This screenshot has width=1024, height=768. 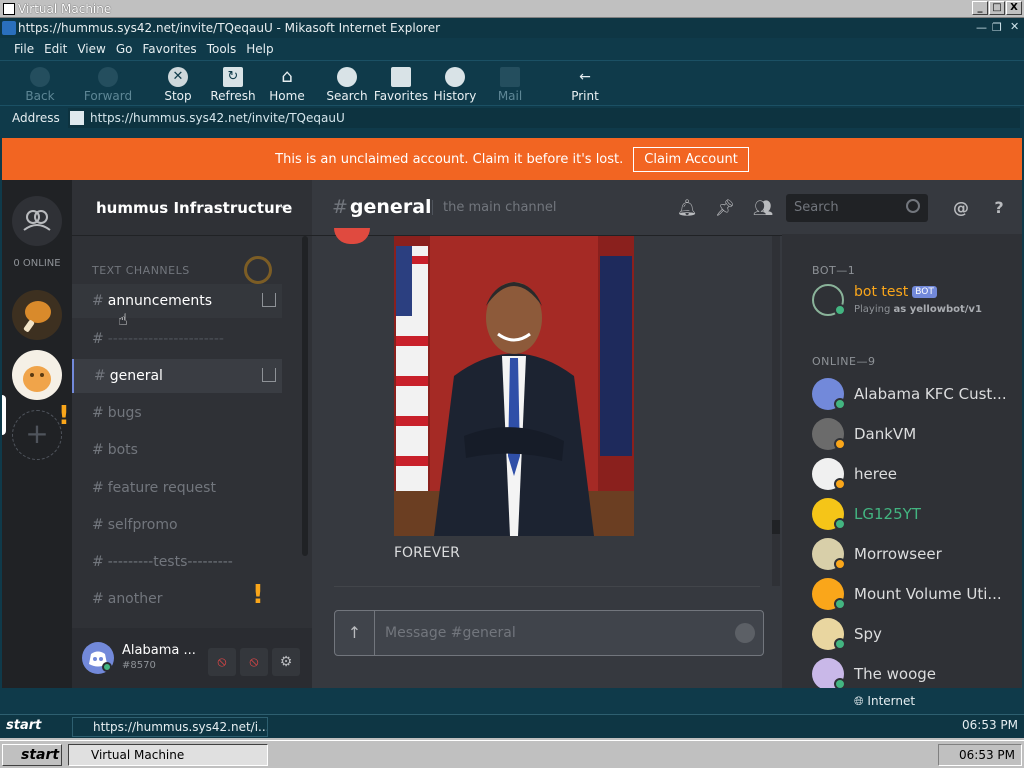 I want to click on back-button: Back, so click(x=40, y=85).